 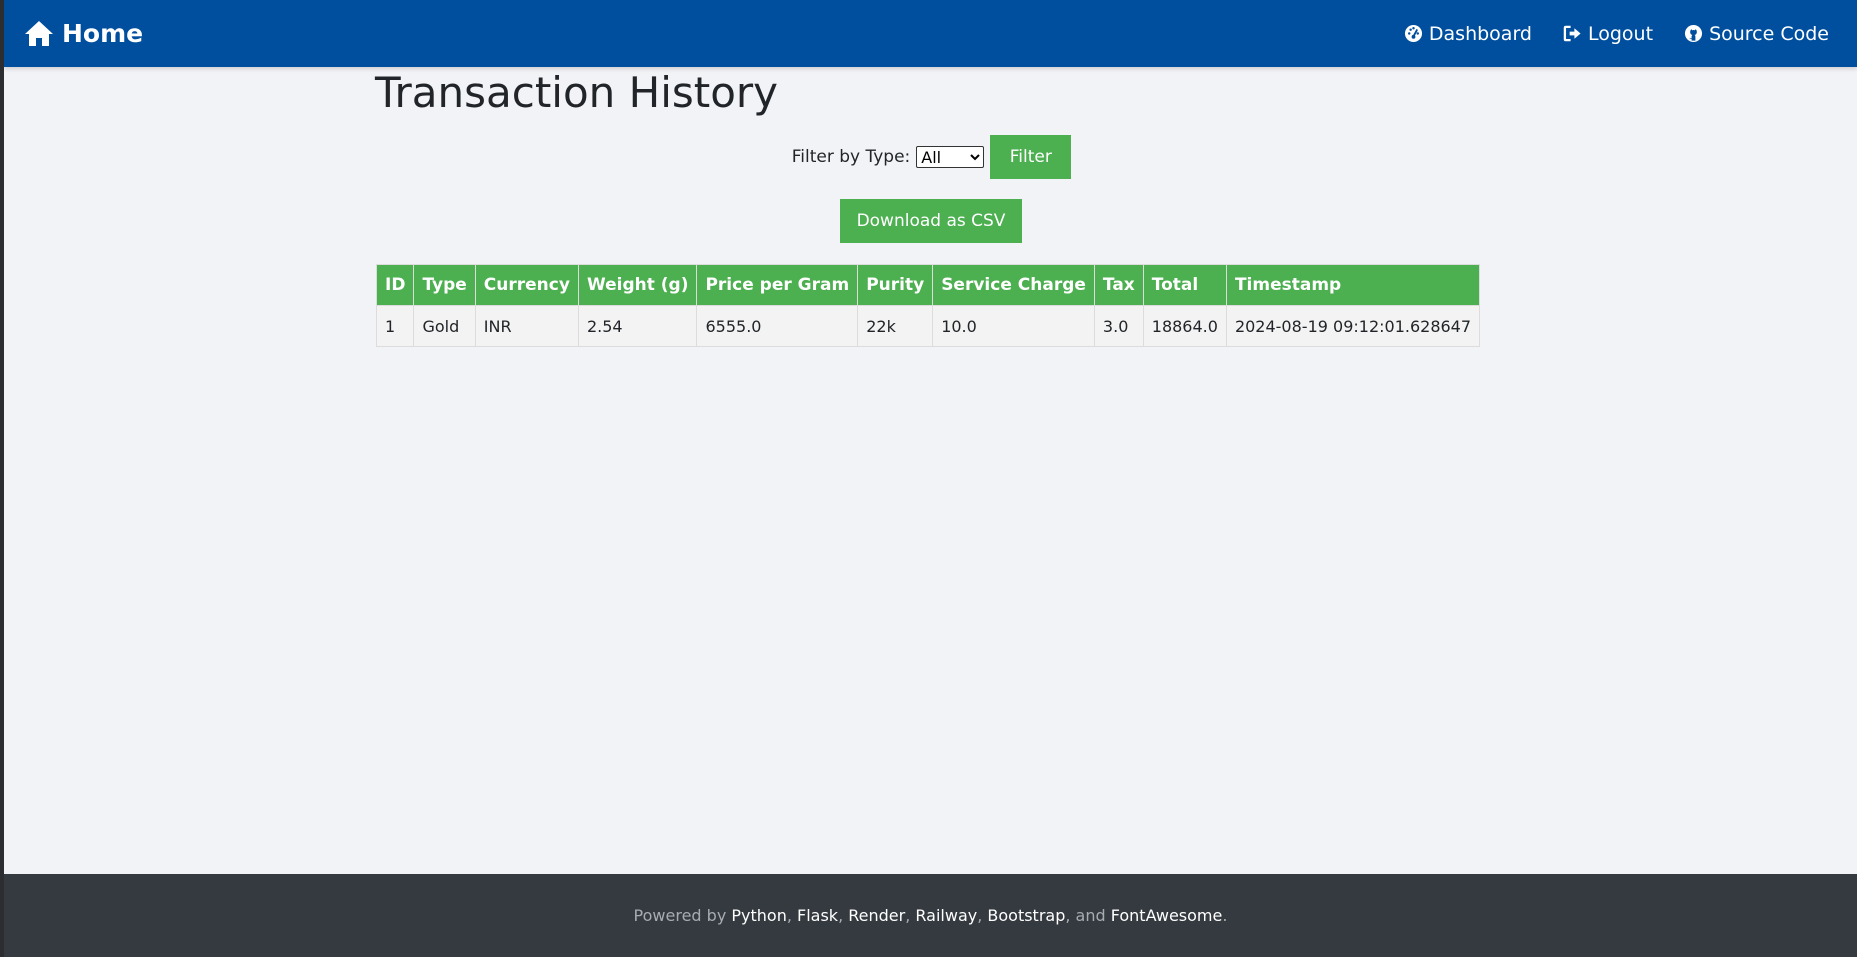 What do you see at coordinates (1694, 33) in the screenshot?
I see `github-icon` at bounding box center [1694, 33].